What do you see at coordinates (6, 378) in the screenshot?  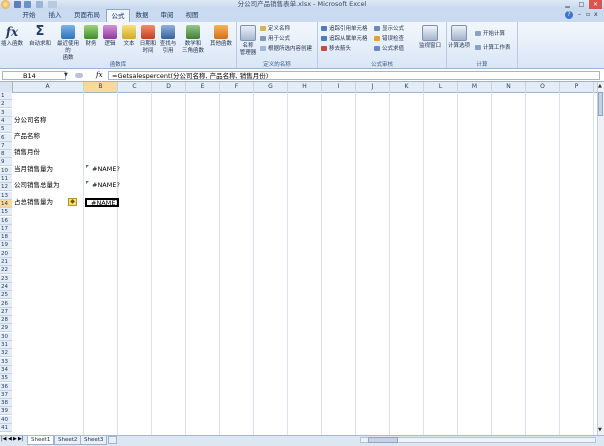 I see `row-header-35: 35` at bounding box center [6, 378].